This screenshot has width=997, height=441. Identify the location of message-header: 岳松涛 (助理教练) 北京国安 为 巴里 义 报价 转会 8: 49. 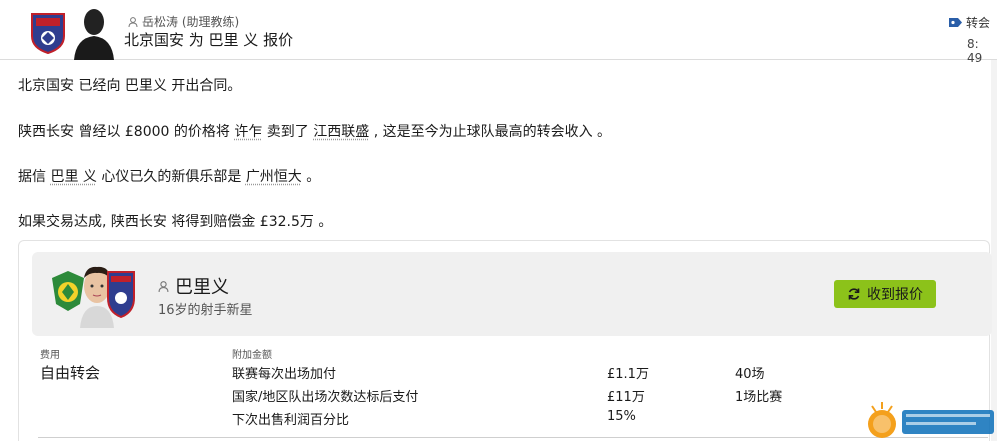
(498, 32).